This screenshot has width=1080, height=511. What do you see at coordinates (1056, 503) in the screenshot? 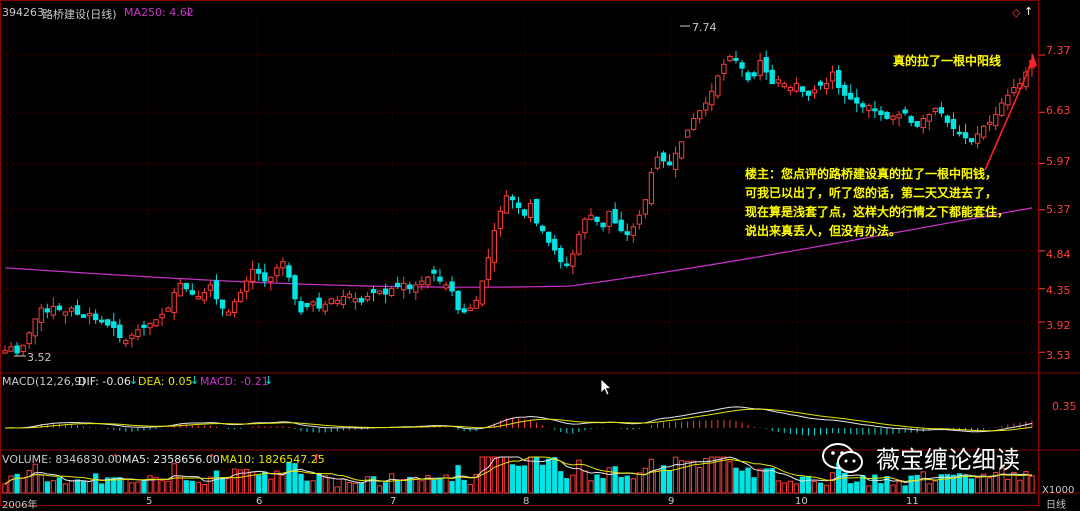
I see `period-label: 日线` at bounding box center [1056, 503].